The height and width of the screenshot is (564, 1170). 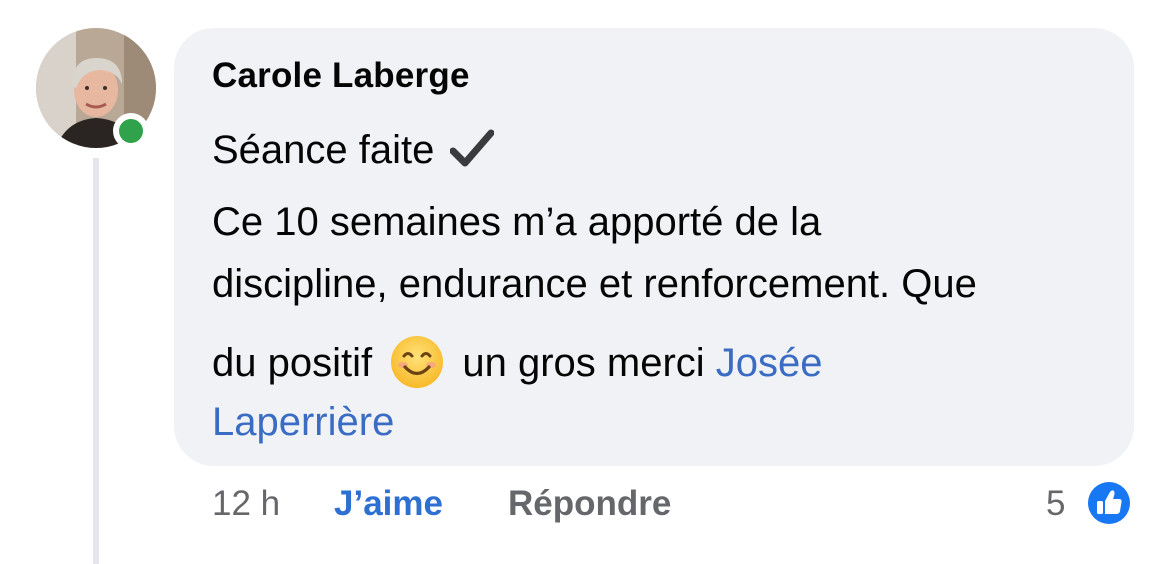 I want to click on online-dot-icon, so click(x=131, y=131).